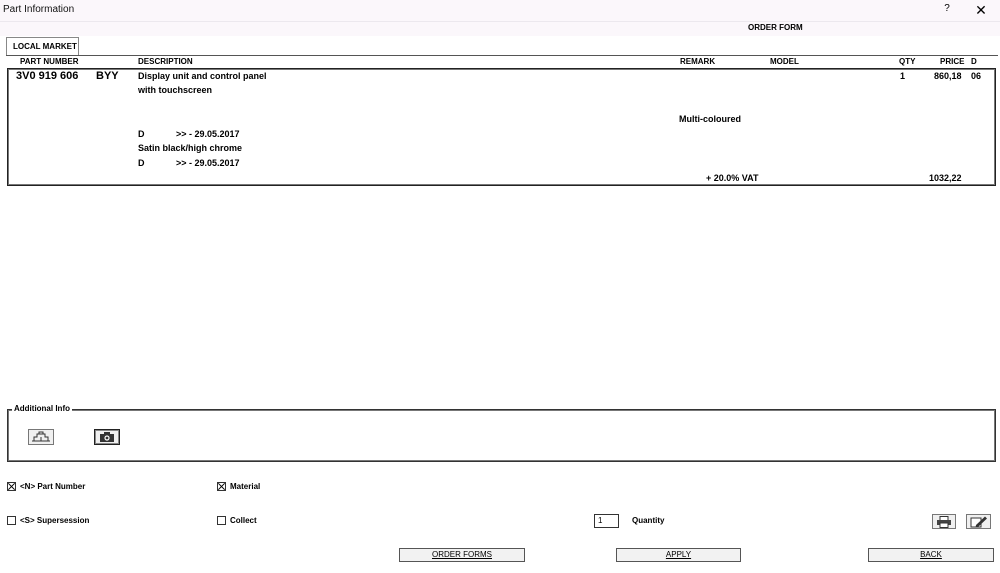 Image resolution: width=1000 pixels, height=573 pixels. Describe the element at coordinates (710, 119) in the screenshot. I see `part-remark: Multi-coloured` at that location.